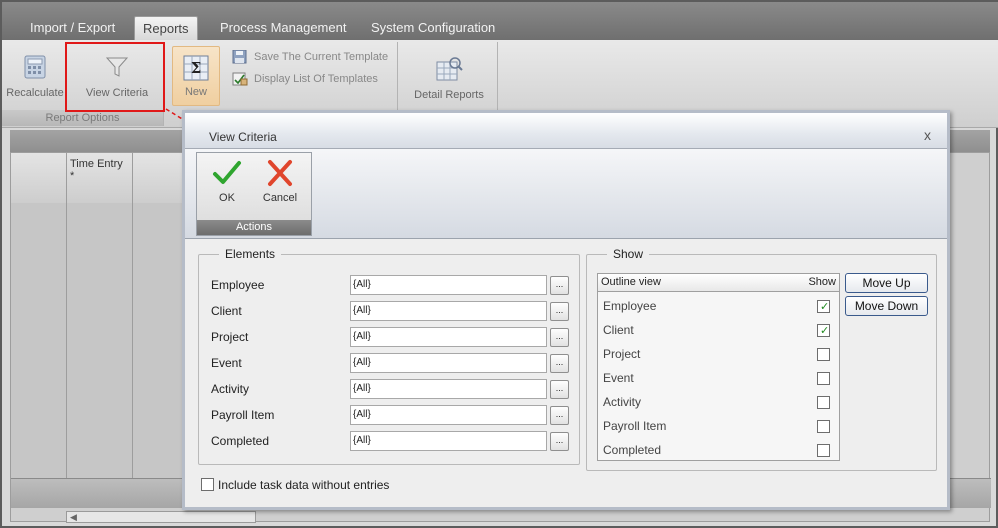  What do you see at coordinates (238, 285) in the screenshot?
I see `element-name: Employee` at bounding box center [238, 285].